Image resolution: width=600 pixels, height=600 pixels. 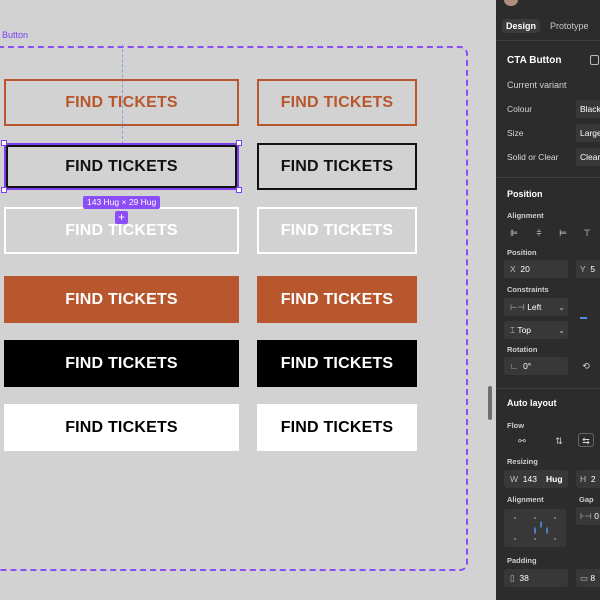 What do you see at coordinates (536, 578) in the screenshot?
I see `horizontal-padding-field: ▯ 38` at bounding box center [536, 578].